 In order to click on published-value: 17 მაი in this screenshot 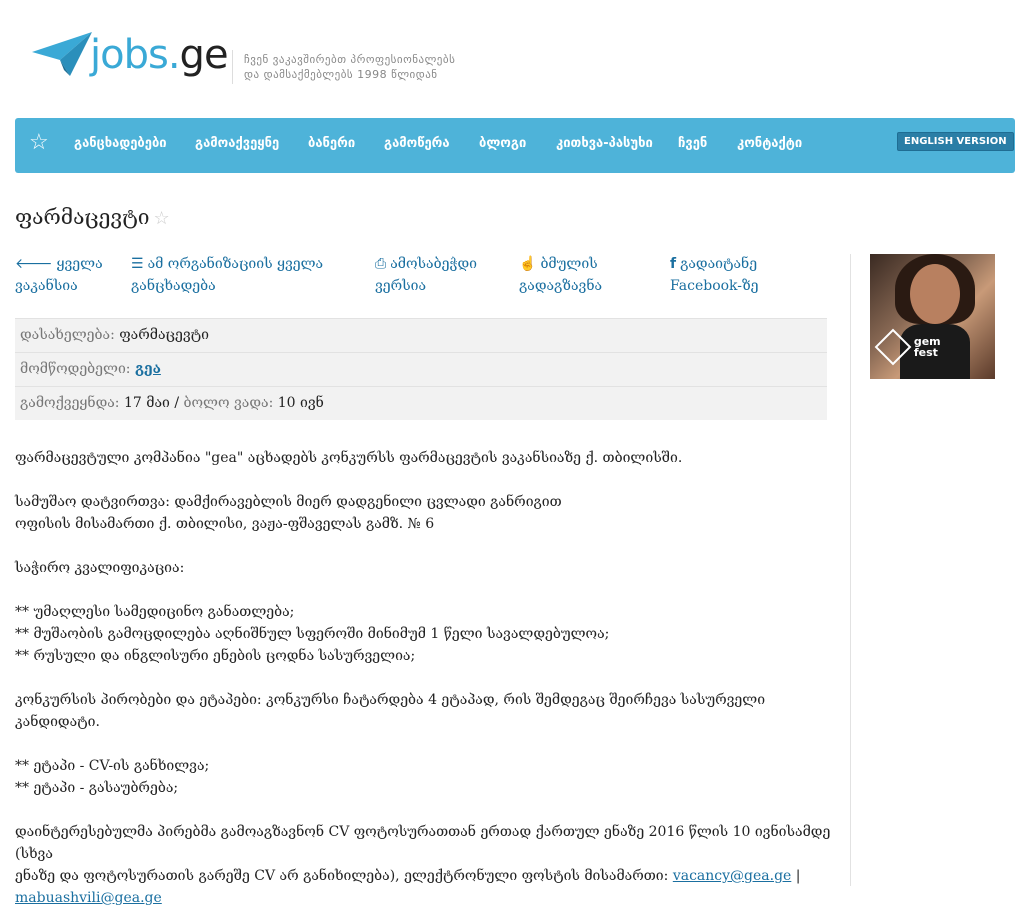, I will do `click(146, 403)`.